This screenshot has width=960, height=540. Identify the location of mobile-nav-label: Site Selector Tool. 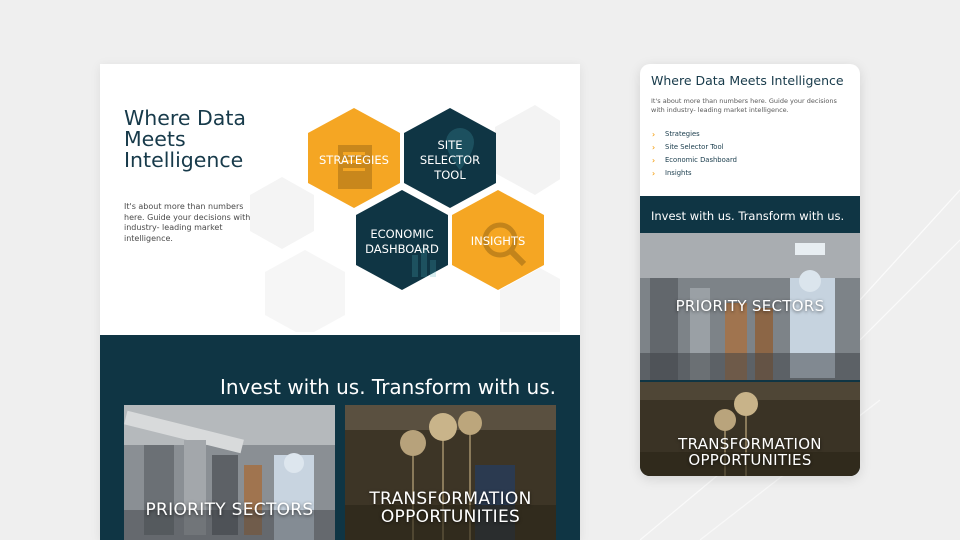
(694, 147).